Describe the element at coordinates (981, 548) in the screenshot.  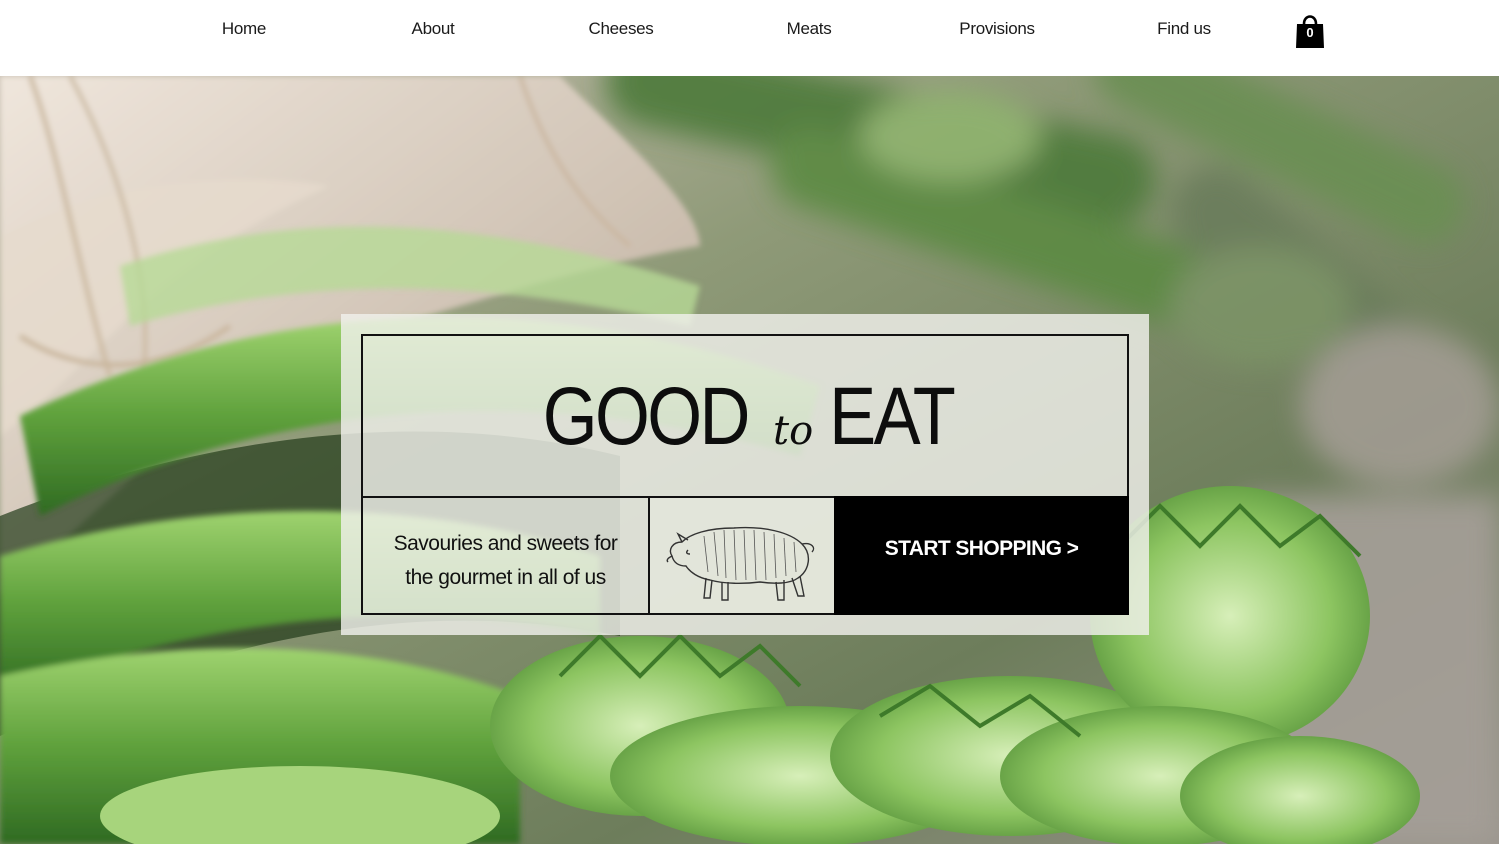
I see `start-shopping-label: START SHOPPING >` at that location.